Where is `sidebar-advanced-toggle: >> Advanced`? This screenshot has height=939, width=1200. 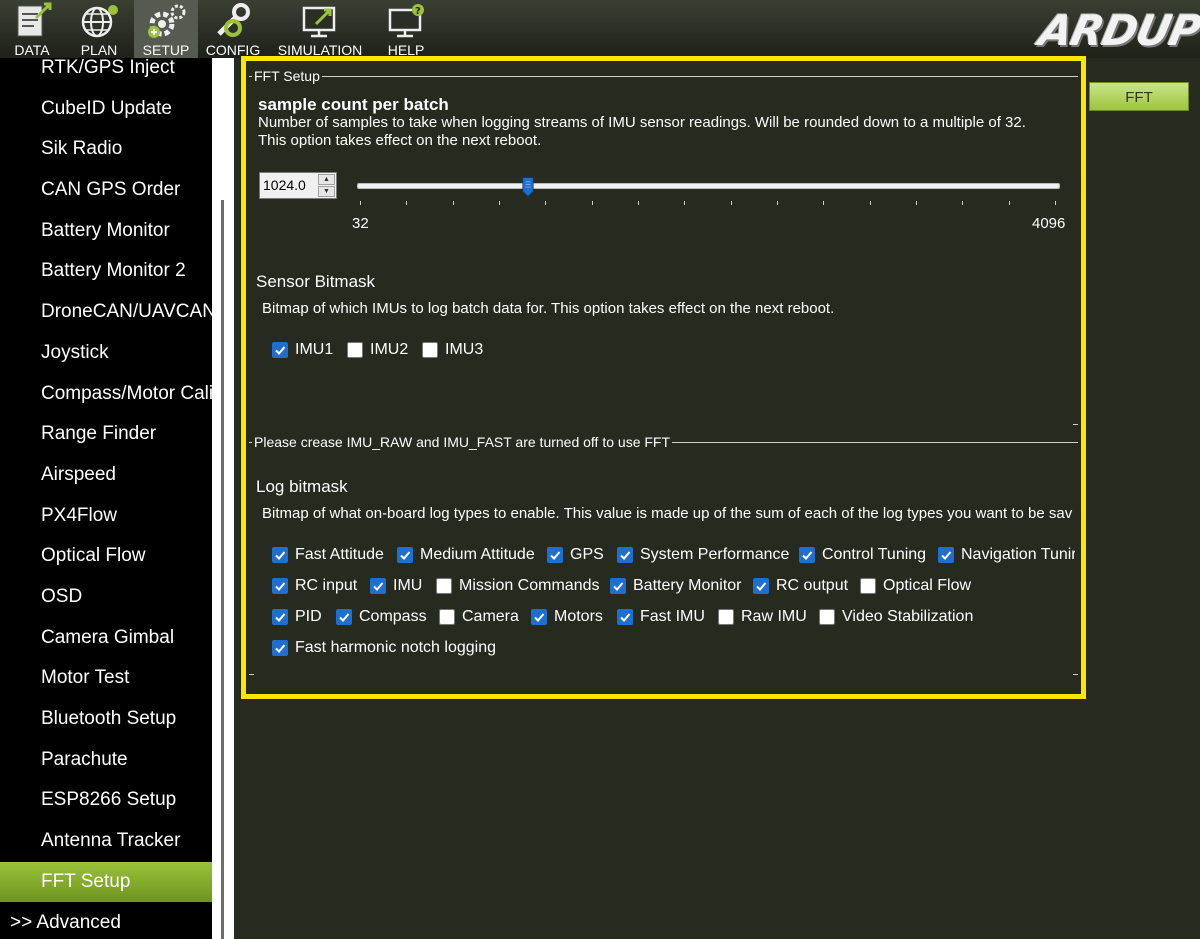 sidebar-advanced-toggle: >> Advanced is located at coordinates (106, 921).